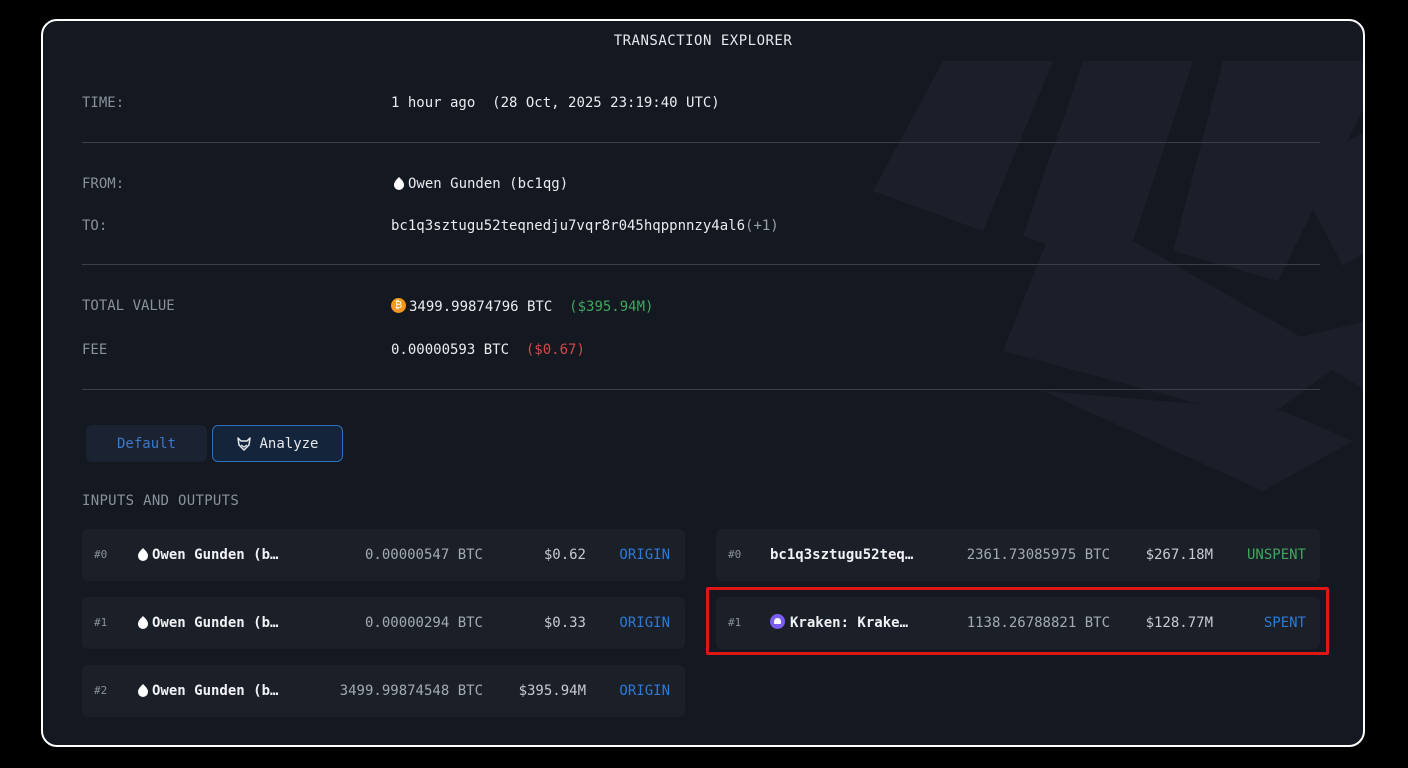  I want to click on row-status: UNSPENT, so click(1276, 555).